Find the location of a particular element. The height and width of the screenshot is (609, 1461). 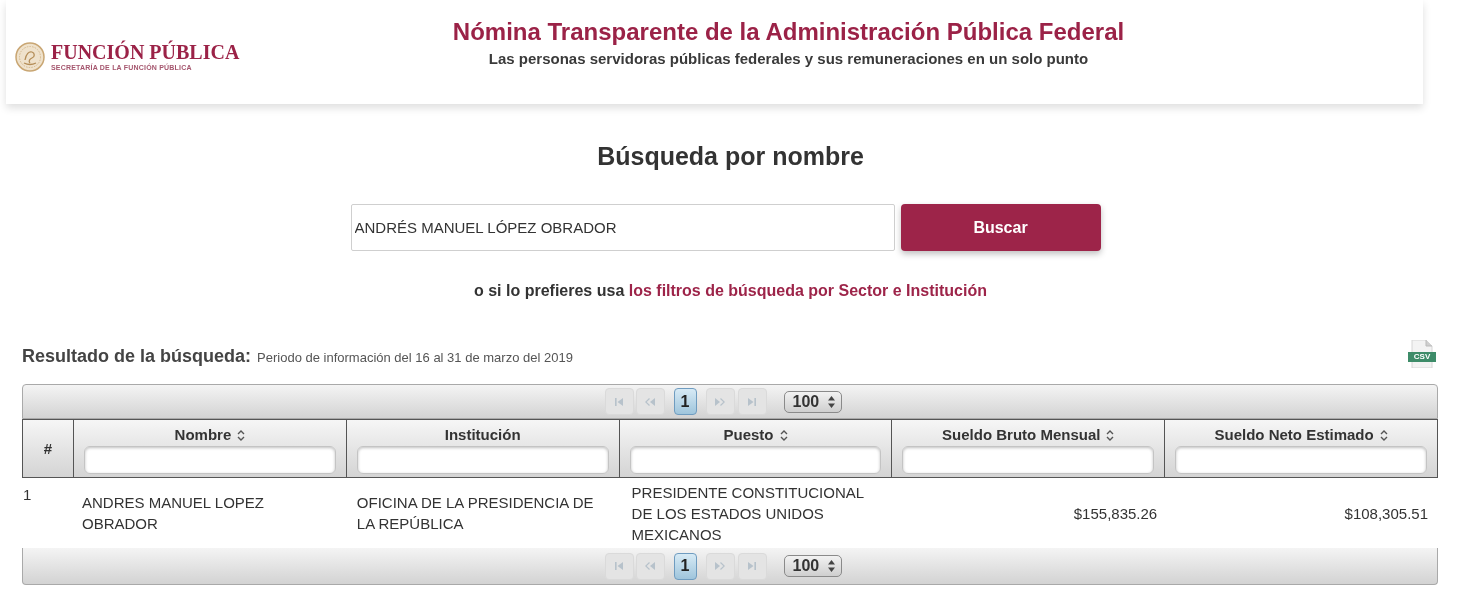

table-cell-text: $155,835.26 is located at coordinates (1115, 513).